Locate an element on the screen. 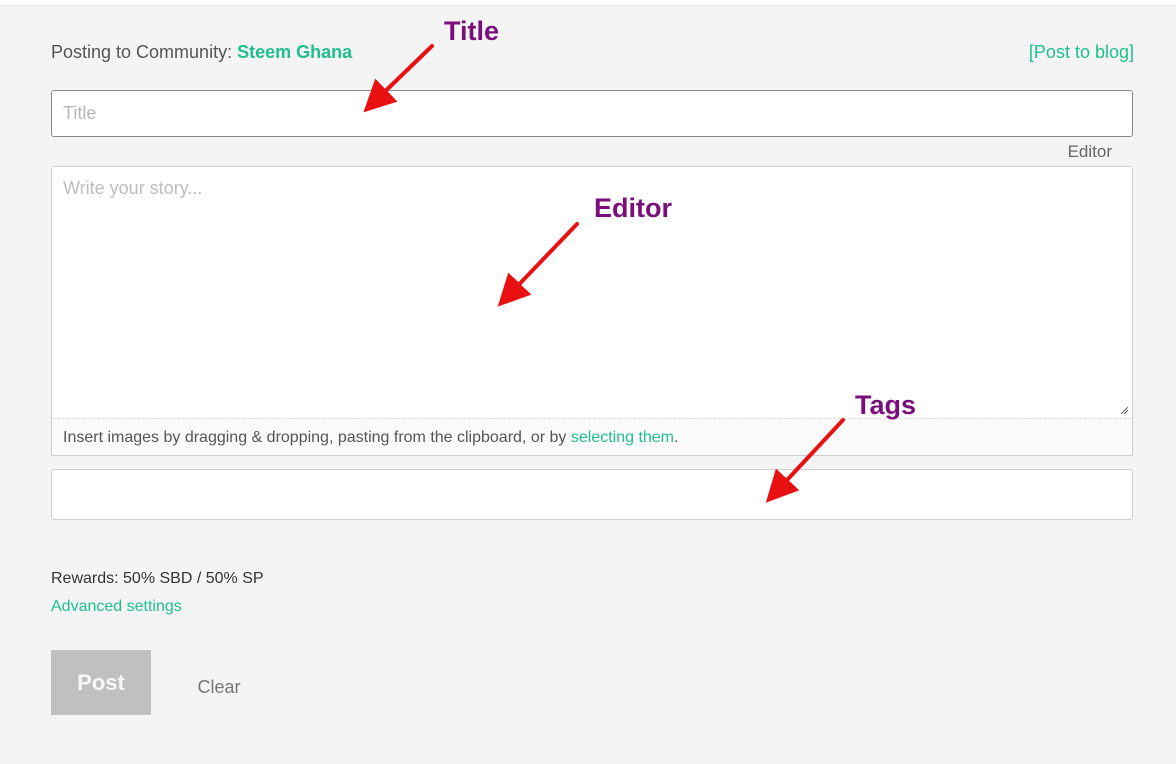 The height and width of the screenshot is (764, 1176). clear-button: Clear is located at coordinates (219, 687).